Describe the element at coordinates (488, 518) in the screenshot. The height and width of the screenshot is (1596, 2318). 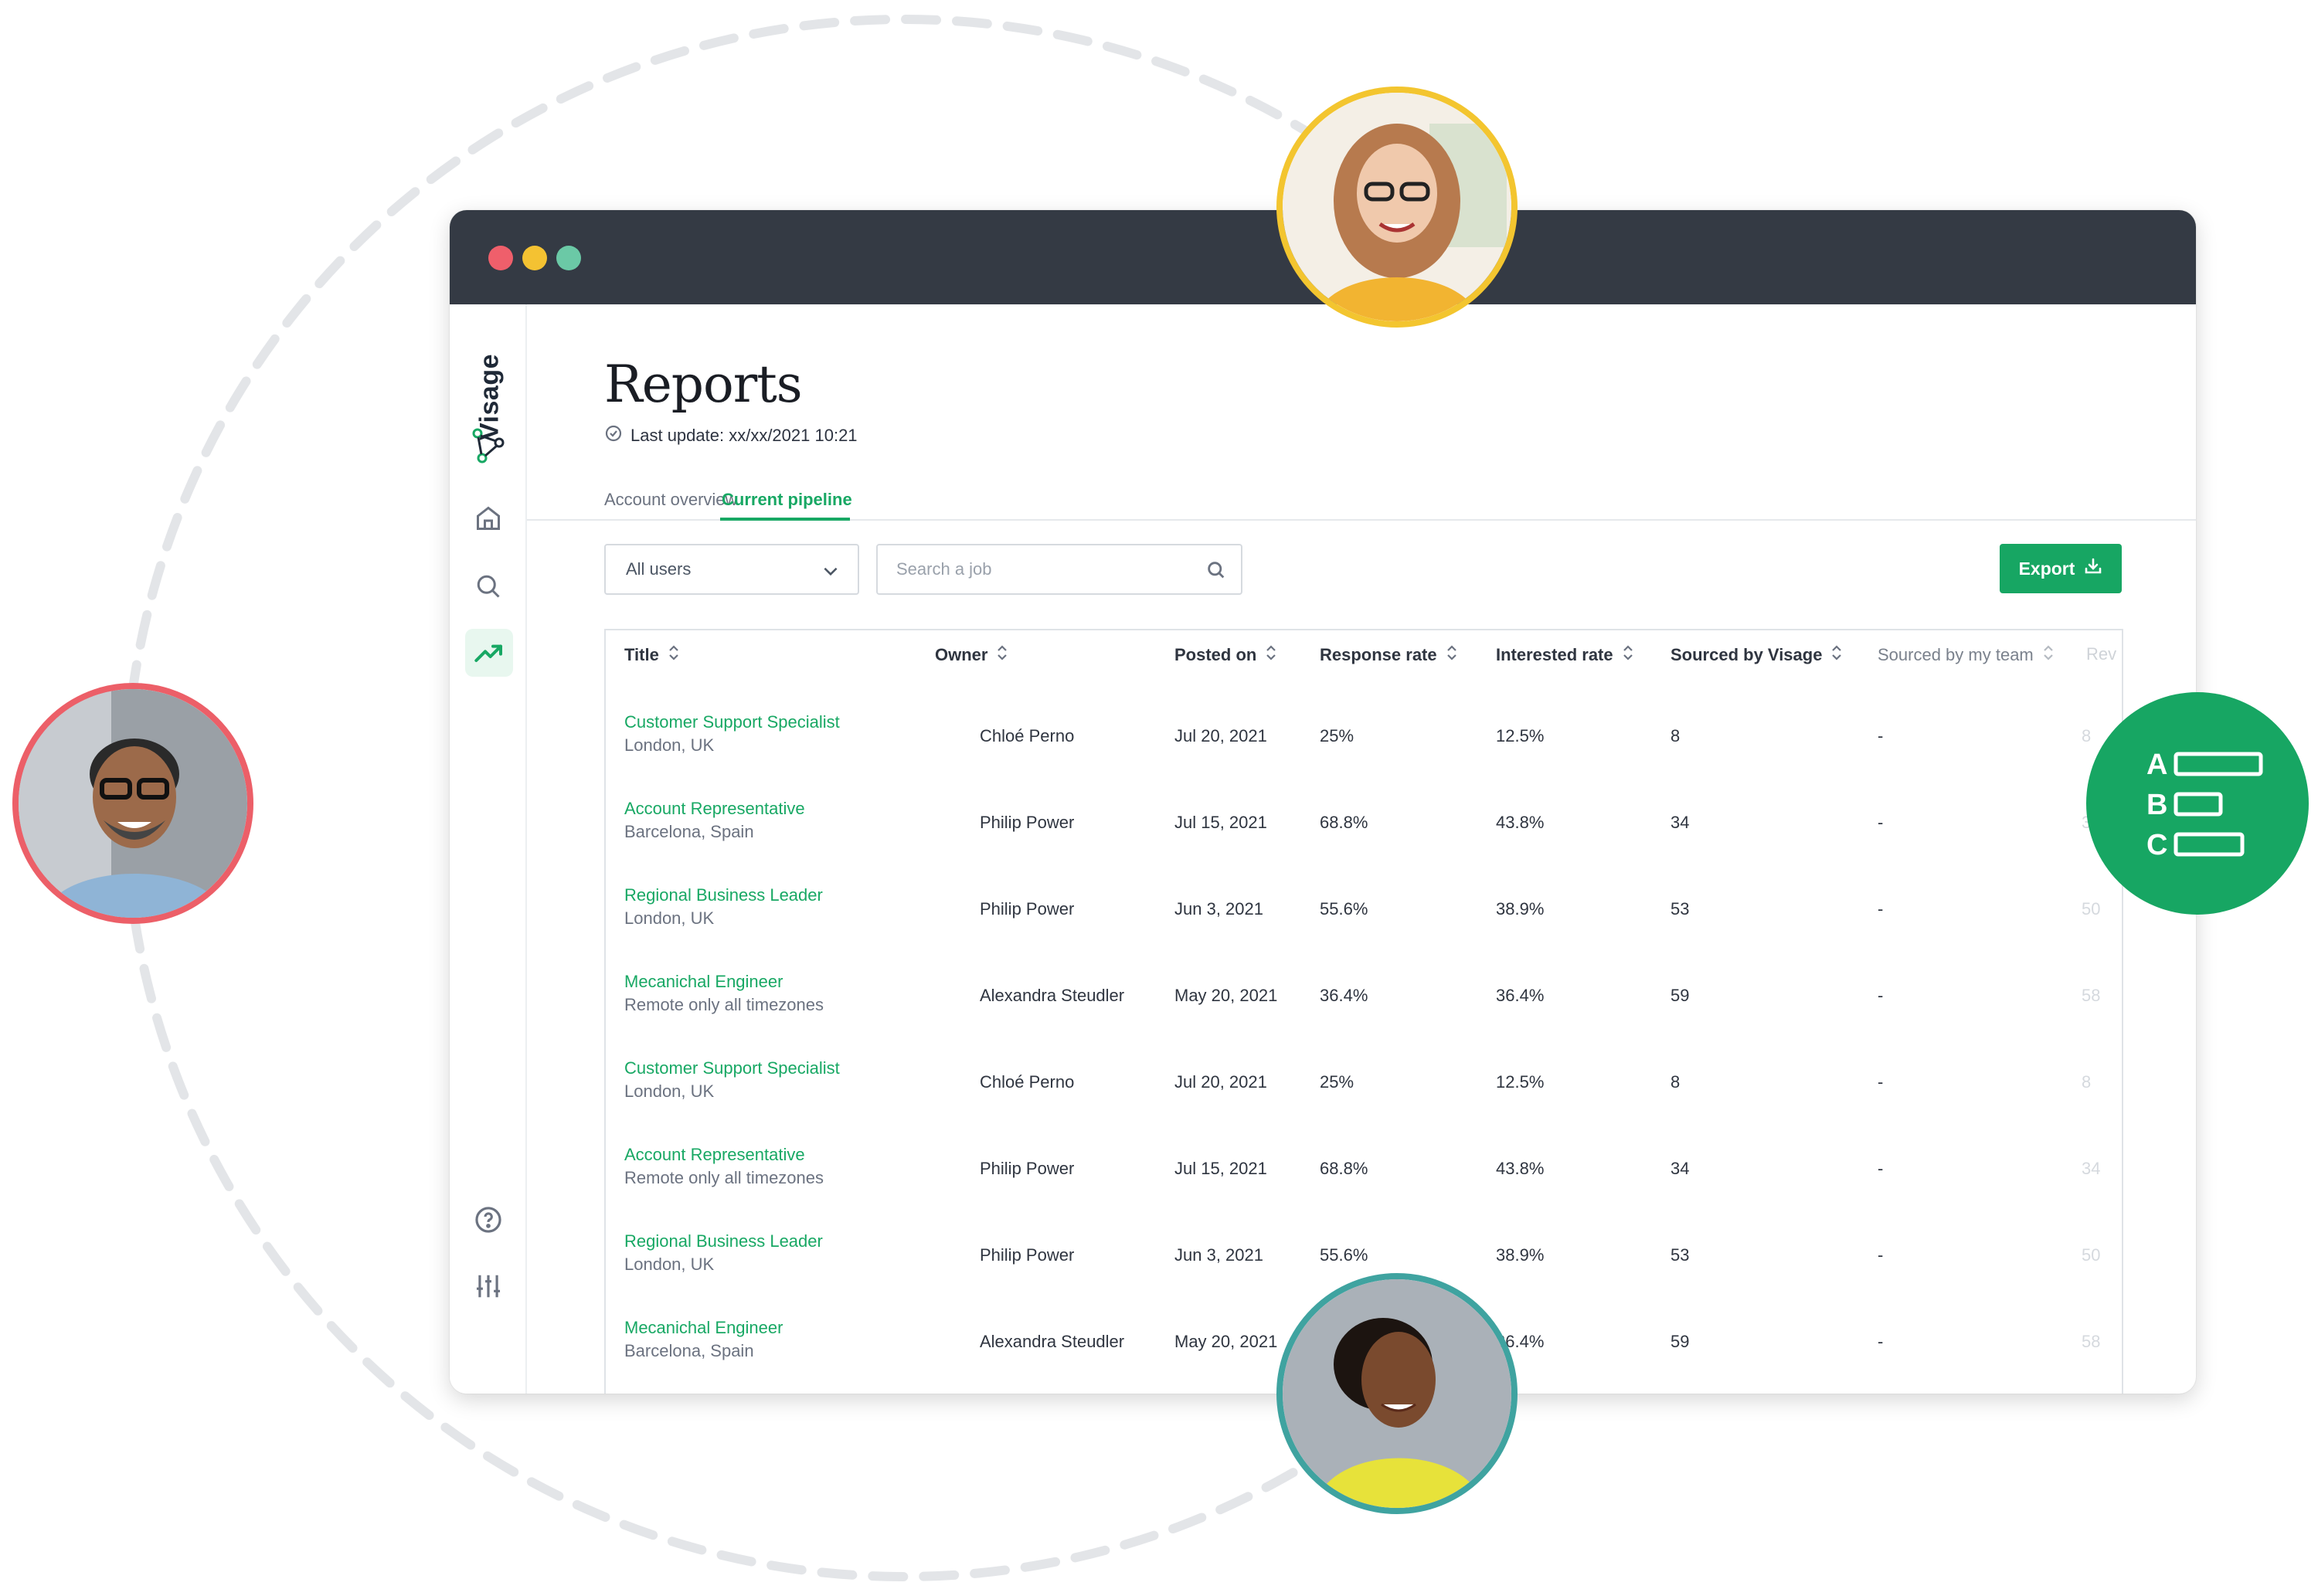
I see `home-icon` at that location.